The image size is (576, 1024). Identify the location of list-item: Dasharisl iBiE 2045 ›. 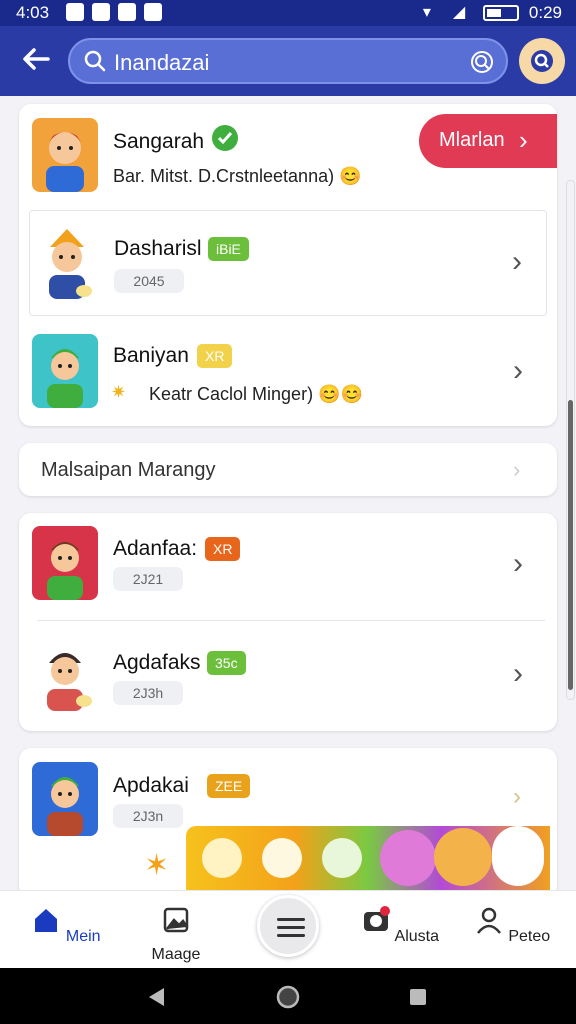
(288, 263).